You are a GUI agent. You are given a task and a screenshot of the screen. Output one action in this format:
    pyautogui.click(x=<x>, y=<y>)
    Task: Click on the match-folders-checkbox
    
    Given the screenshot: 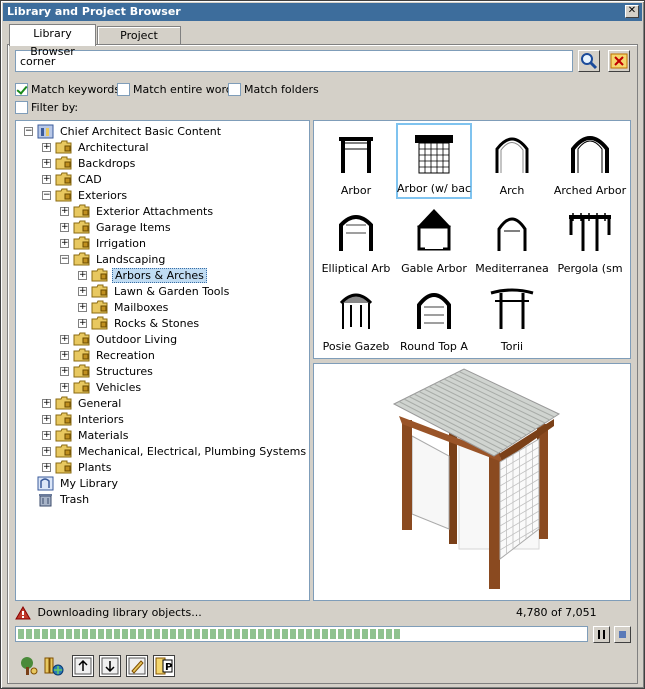 What is the action you would take?
    pyautogui.click(x=234, y=89)
    